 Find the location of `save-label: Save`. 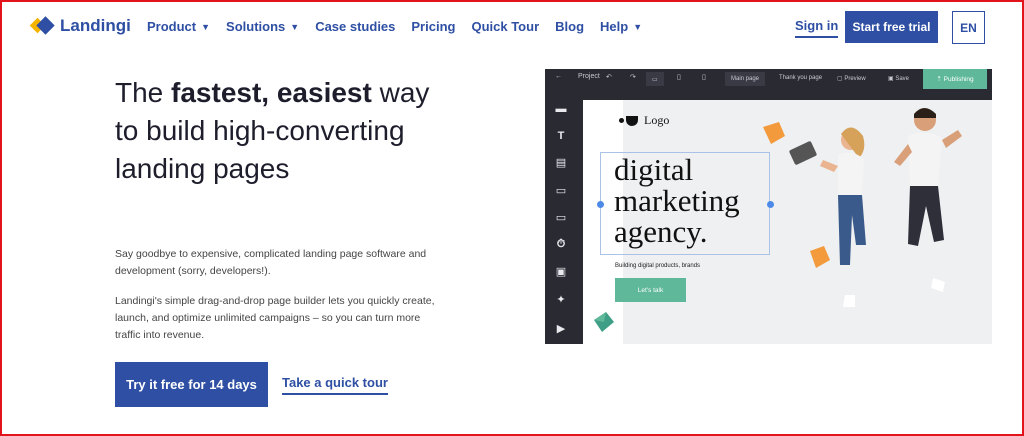

save-label: Save is located at coordinates (902, 79).